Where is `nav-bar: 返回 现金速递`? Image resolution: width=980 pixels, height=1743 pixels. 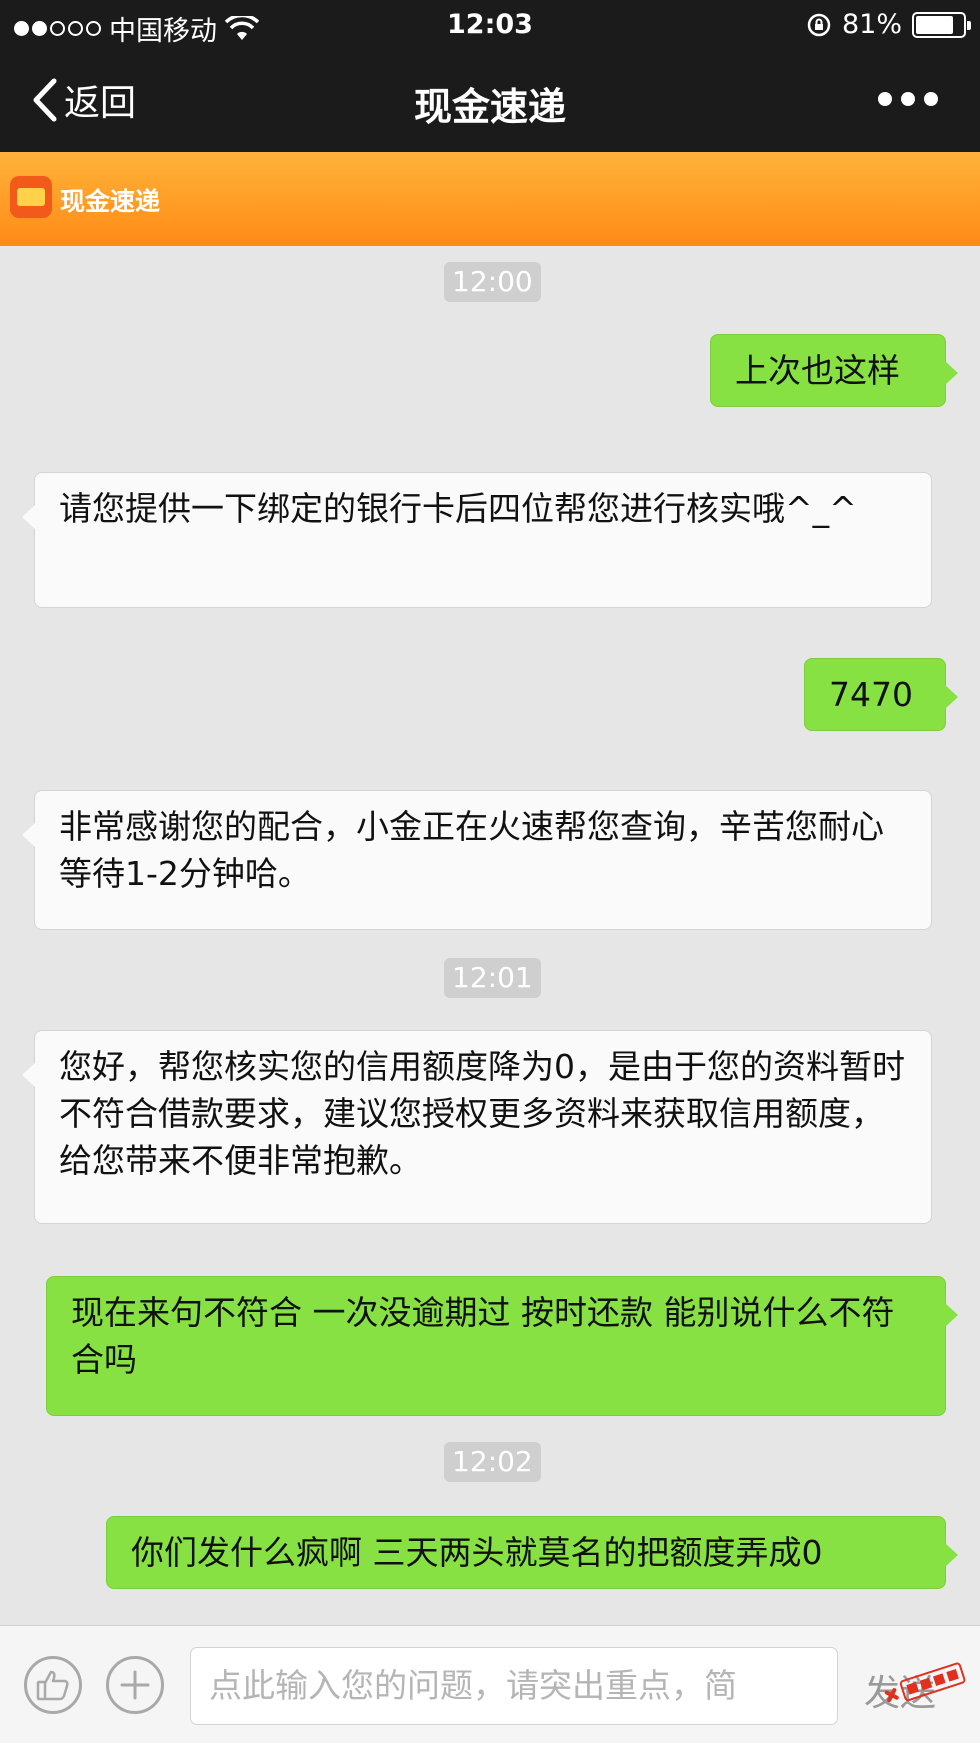
nav-bar: 返回 现金速递 is located at coordinates (490, 101).